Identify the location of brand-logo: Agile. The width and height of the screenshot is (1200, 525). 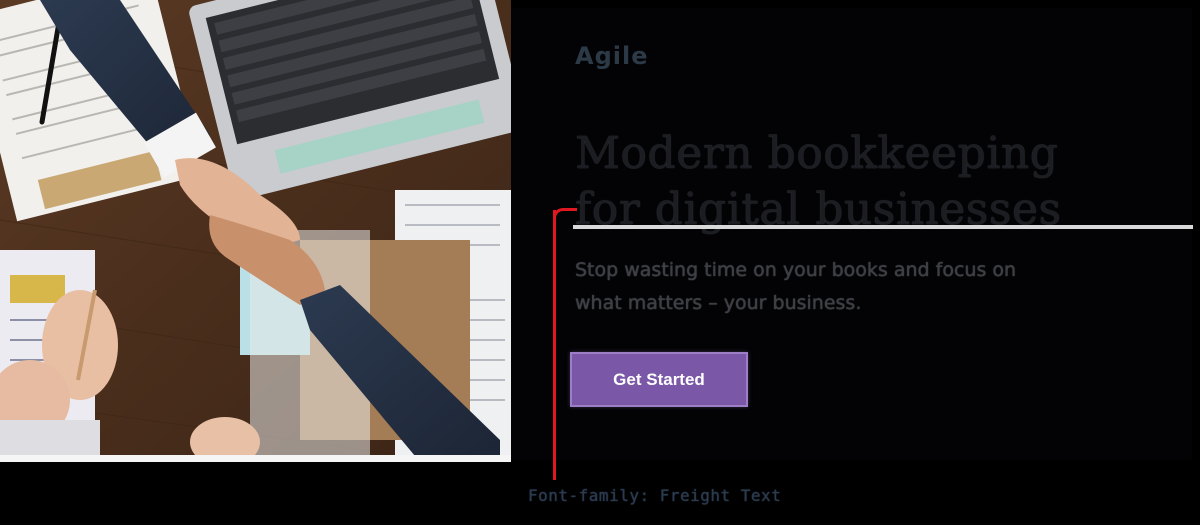
(611, 56).